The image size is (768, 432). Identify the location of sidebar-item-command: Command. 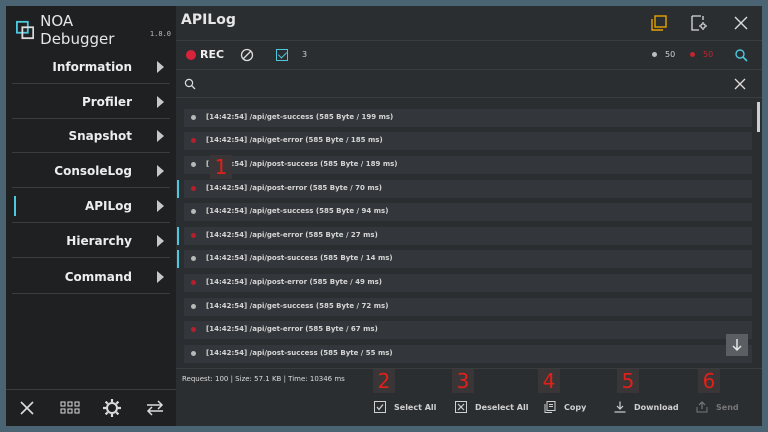
(91, 277).